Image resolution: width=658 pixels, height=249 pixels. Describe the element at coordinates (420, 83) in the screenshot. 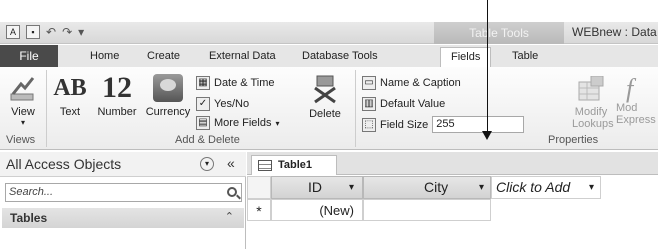

I see `name-caption-label: Name & Caption` at that location.